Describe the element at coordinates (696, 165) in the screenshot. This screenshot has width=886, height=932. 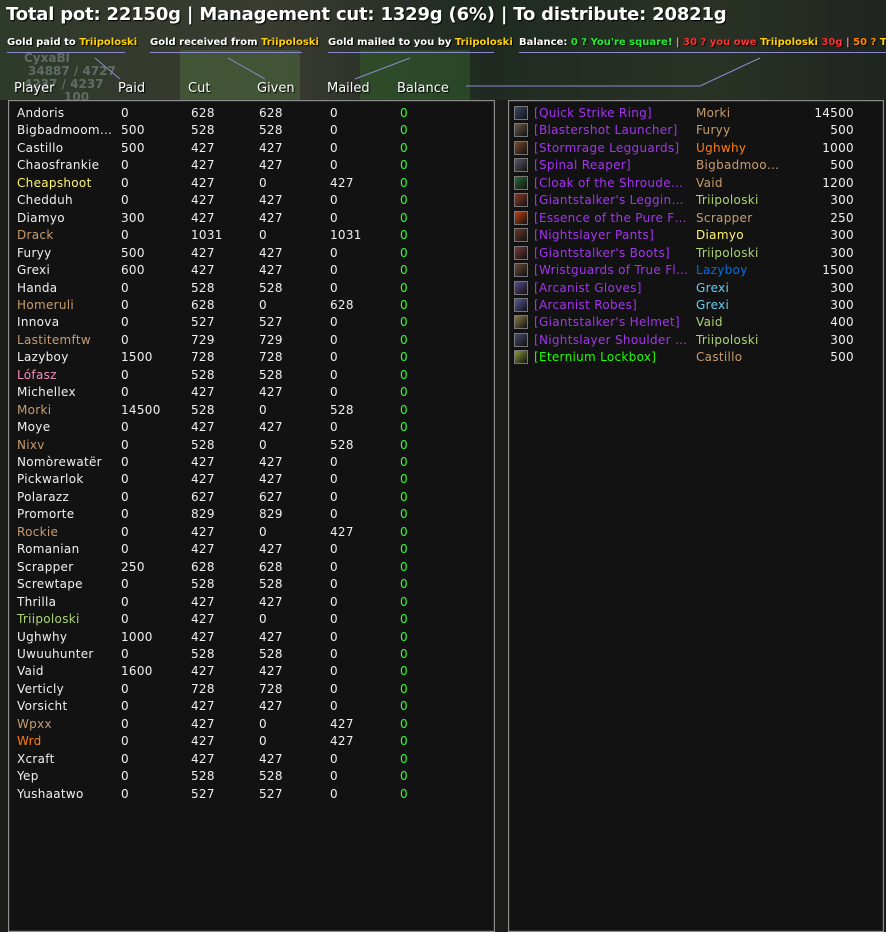
I see `loot-row: [Spinal Reaper] Bigbadmoo… 500` at that location.